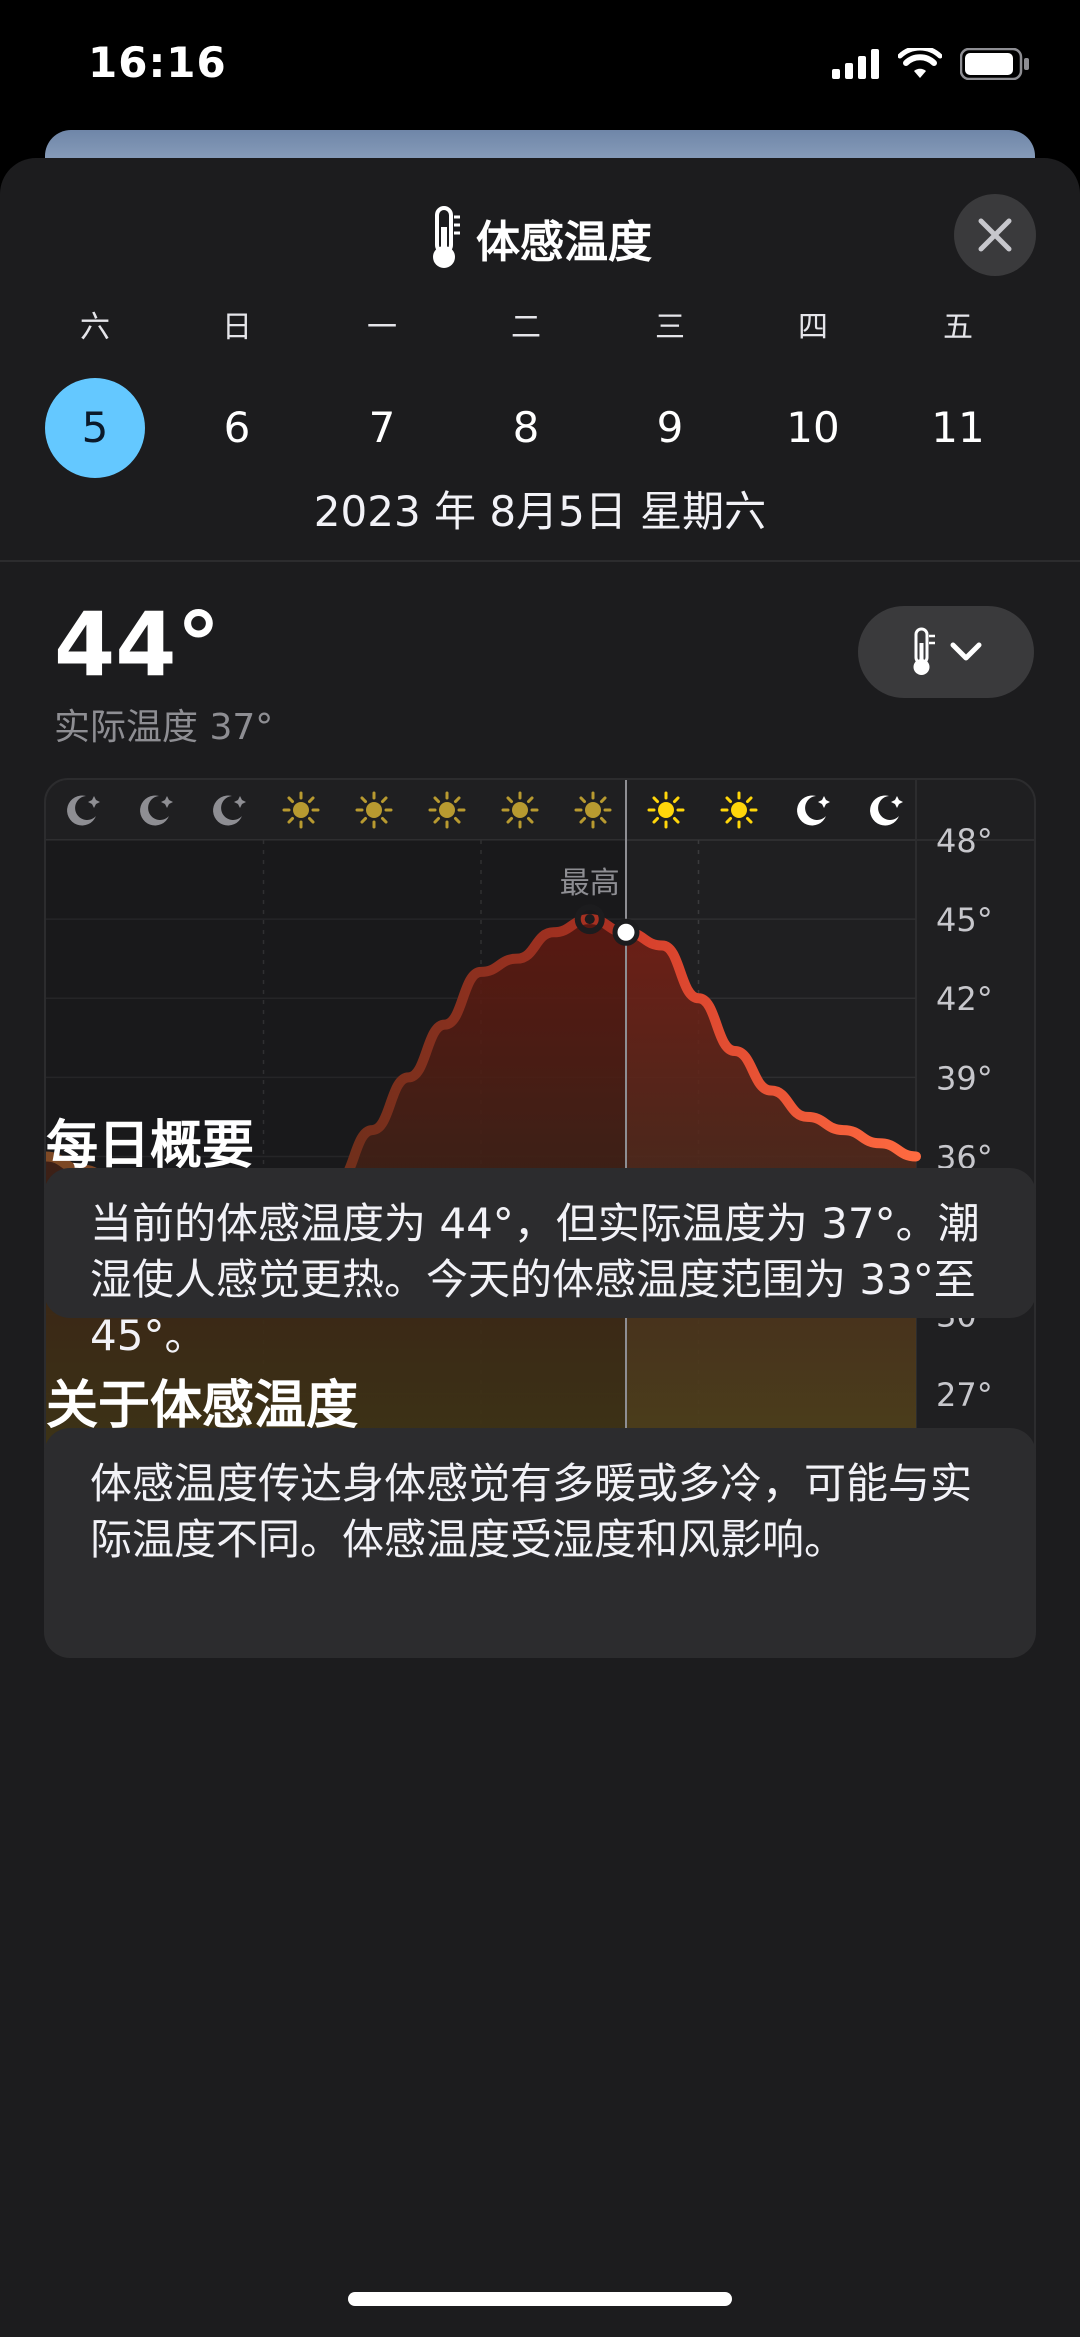 The height and width of the screenshot is (2337, 1080). What do you see at coordinates (958, 427) in the screenshot?
I see `day-date: 11` at bounding box center [958, 427].